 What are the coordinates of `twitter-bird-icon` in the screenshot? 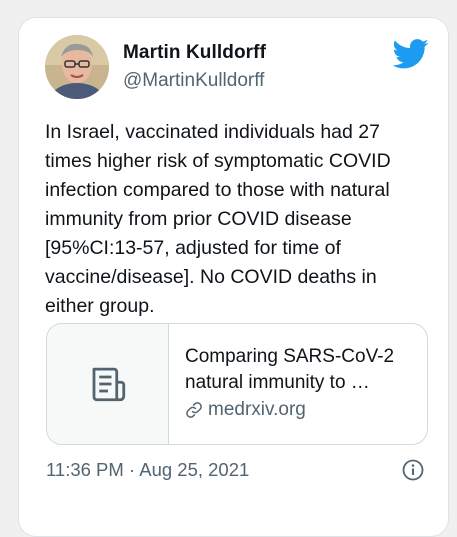 It's located at (411, 54).